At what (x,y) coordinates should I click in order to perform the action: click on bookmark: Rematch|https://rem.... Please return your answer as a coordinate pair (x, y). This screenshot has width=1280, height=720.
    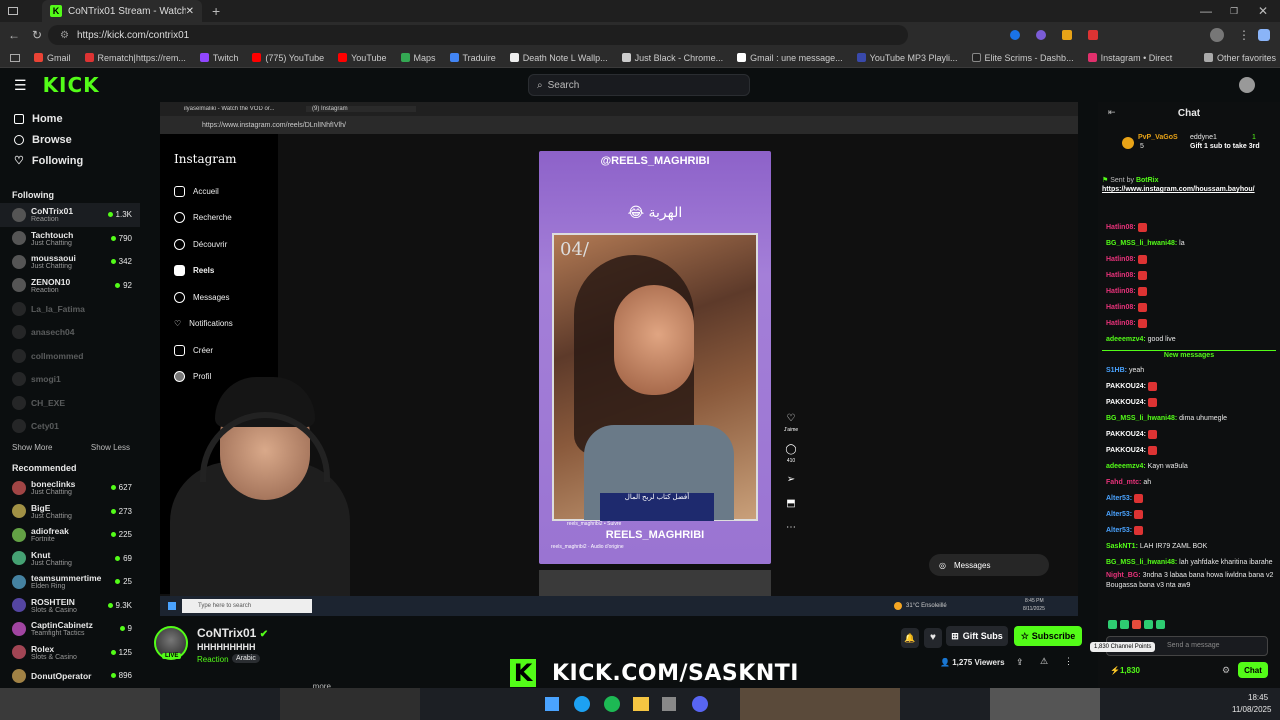
    Looking at the image, I should click on (135, 58).